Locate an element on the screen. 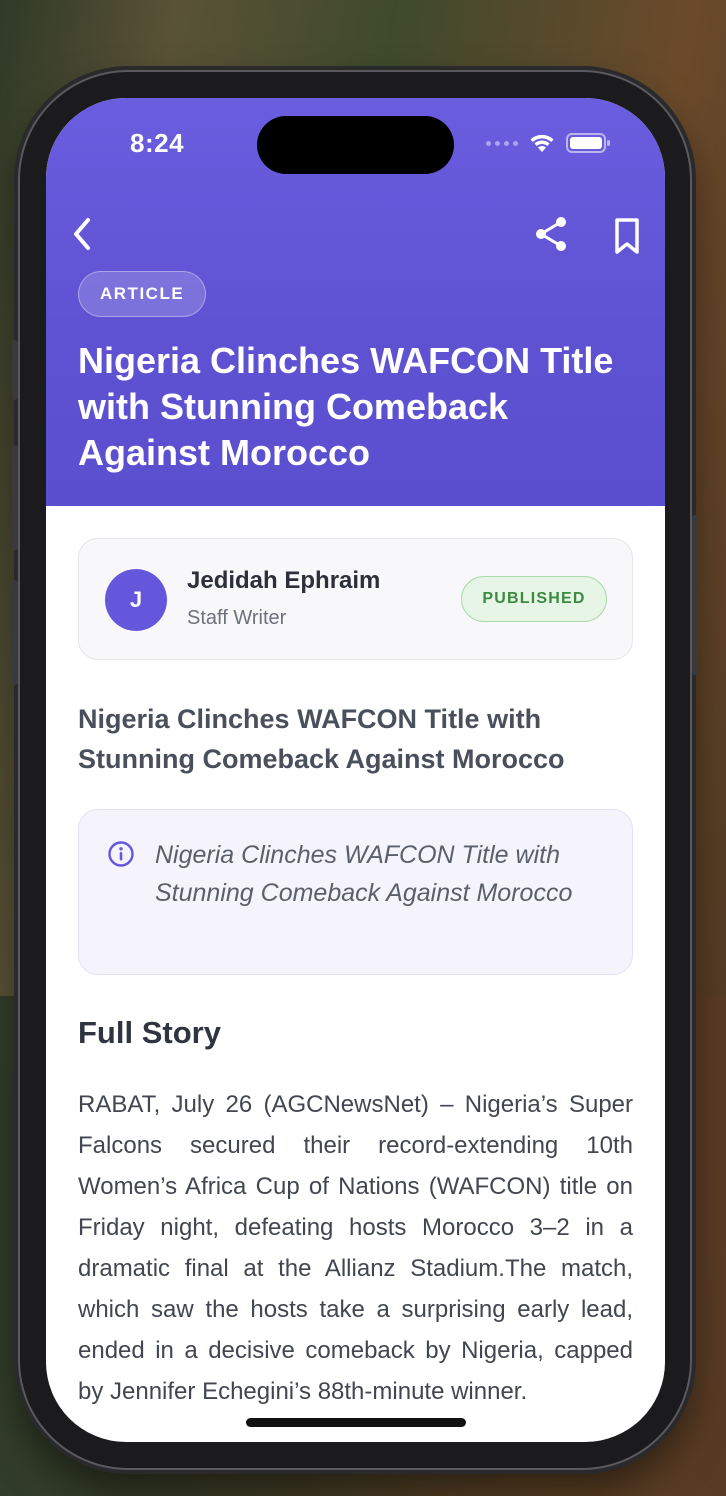  power-button is located at coordinates (695, 595).